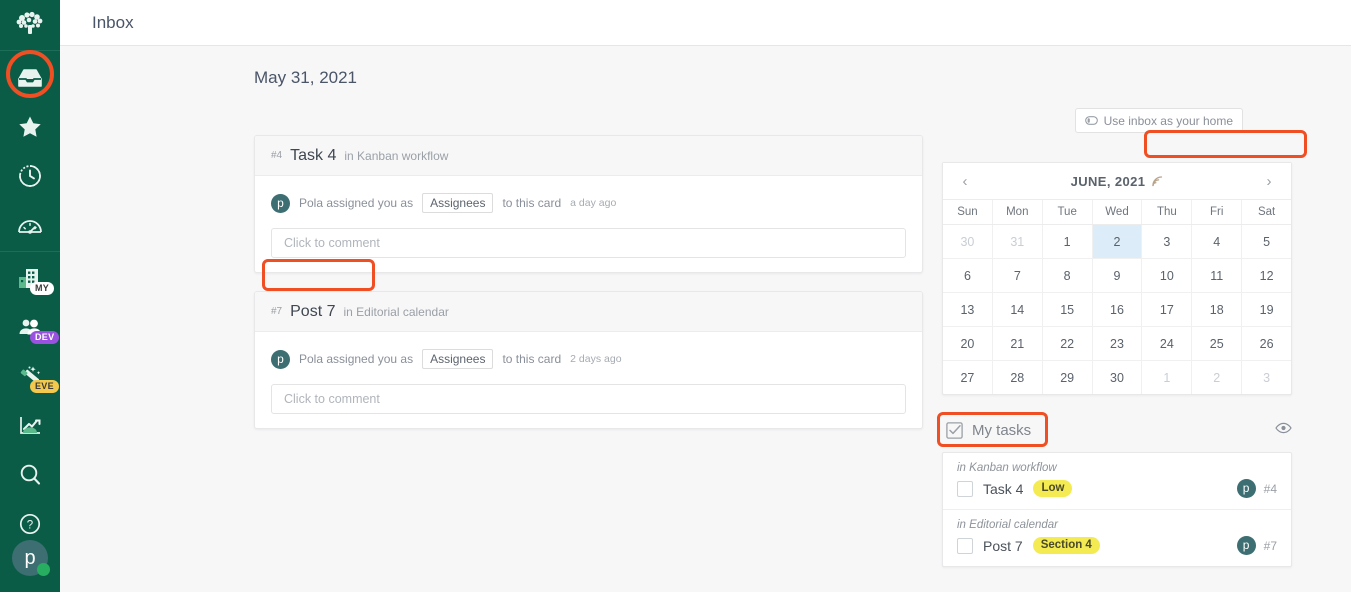 The width and height of the screenshot is (1351, 592). I want to click on calendar-day-cell: 17, so click(1167, 309).